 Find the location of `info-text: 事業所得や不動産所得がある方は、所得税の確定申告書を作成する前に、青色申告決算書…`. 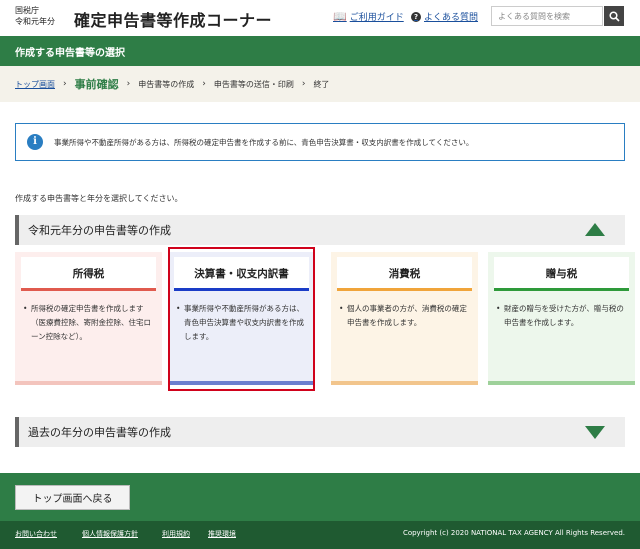

info-text: 事業所得や不動産所得がある方は、所得税の確定申告書を作成する前に、青色申告決算書… is located at coordinates (264, 142).